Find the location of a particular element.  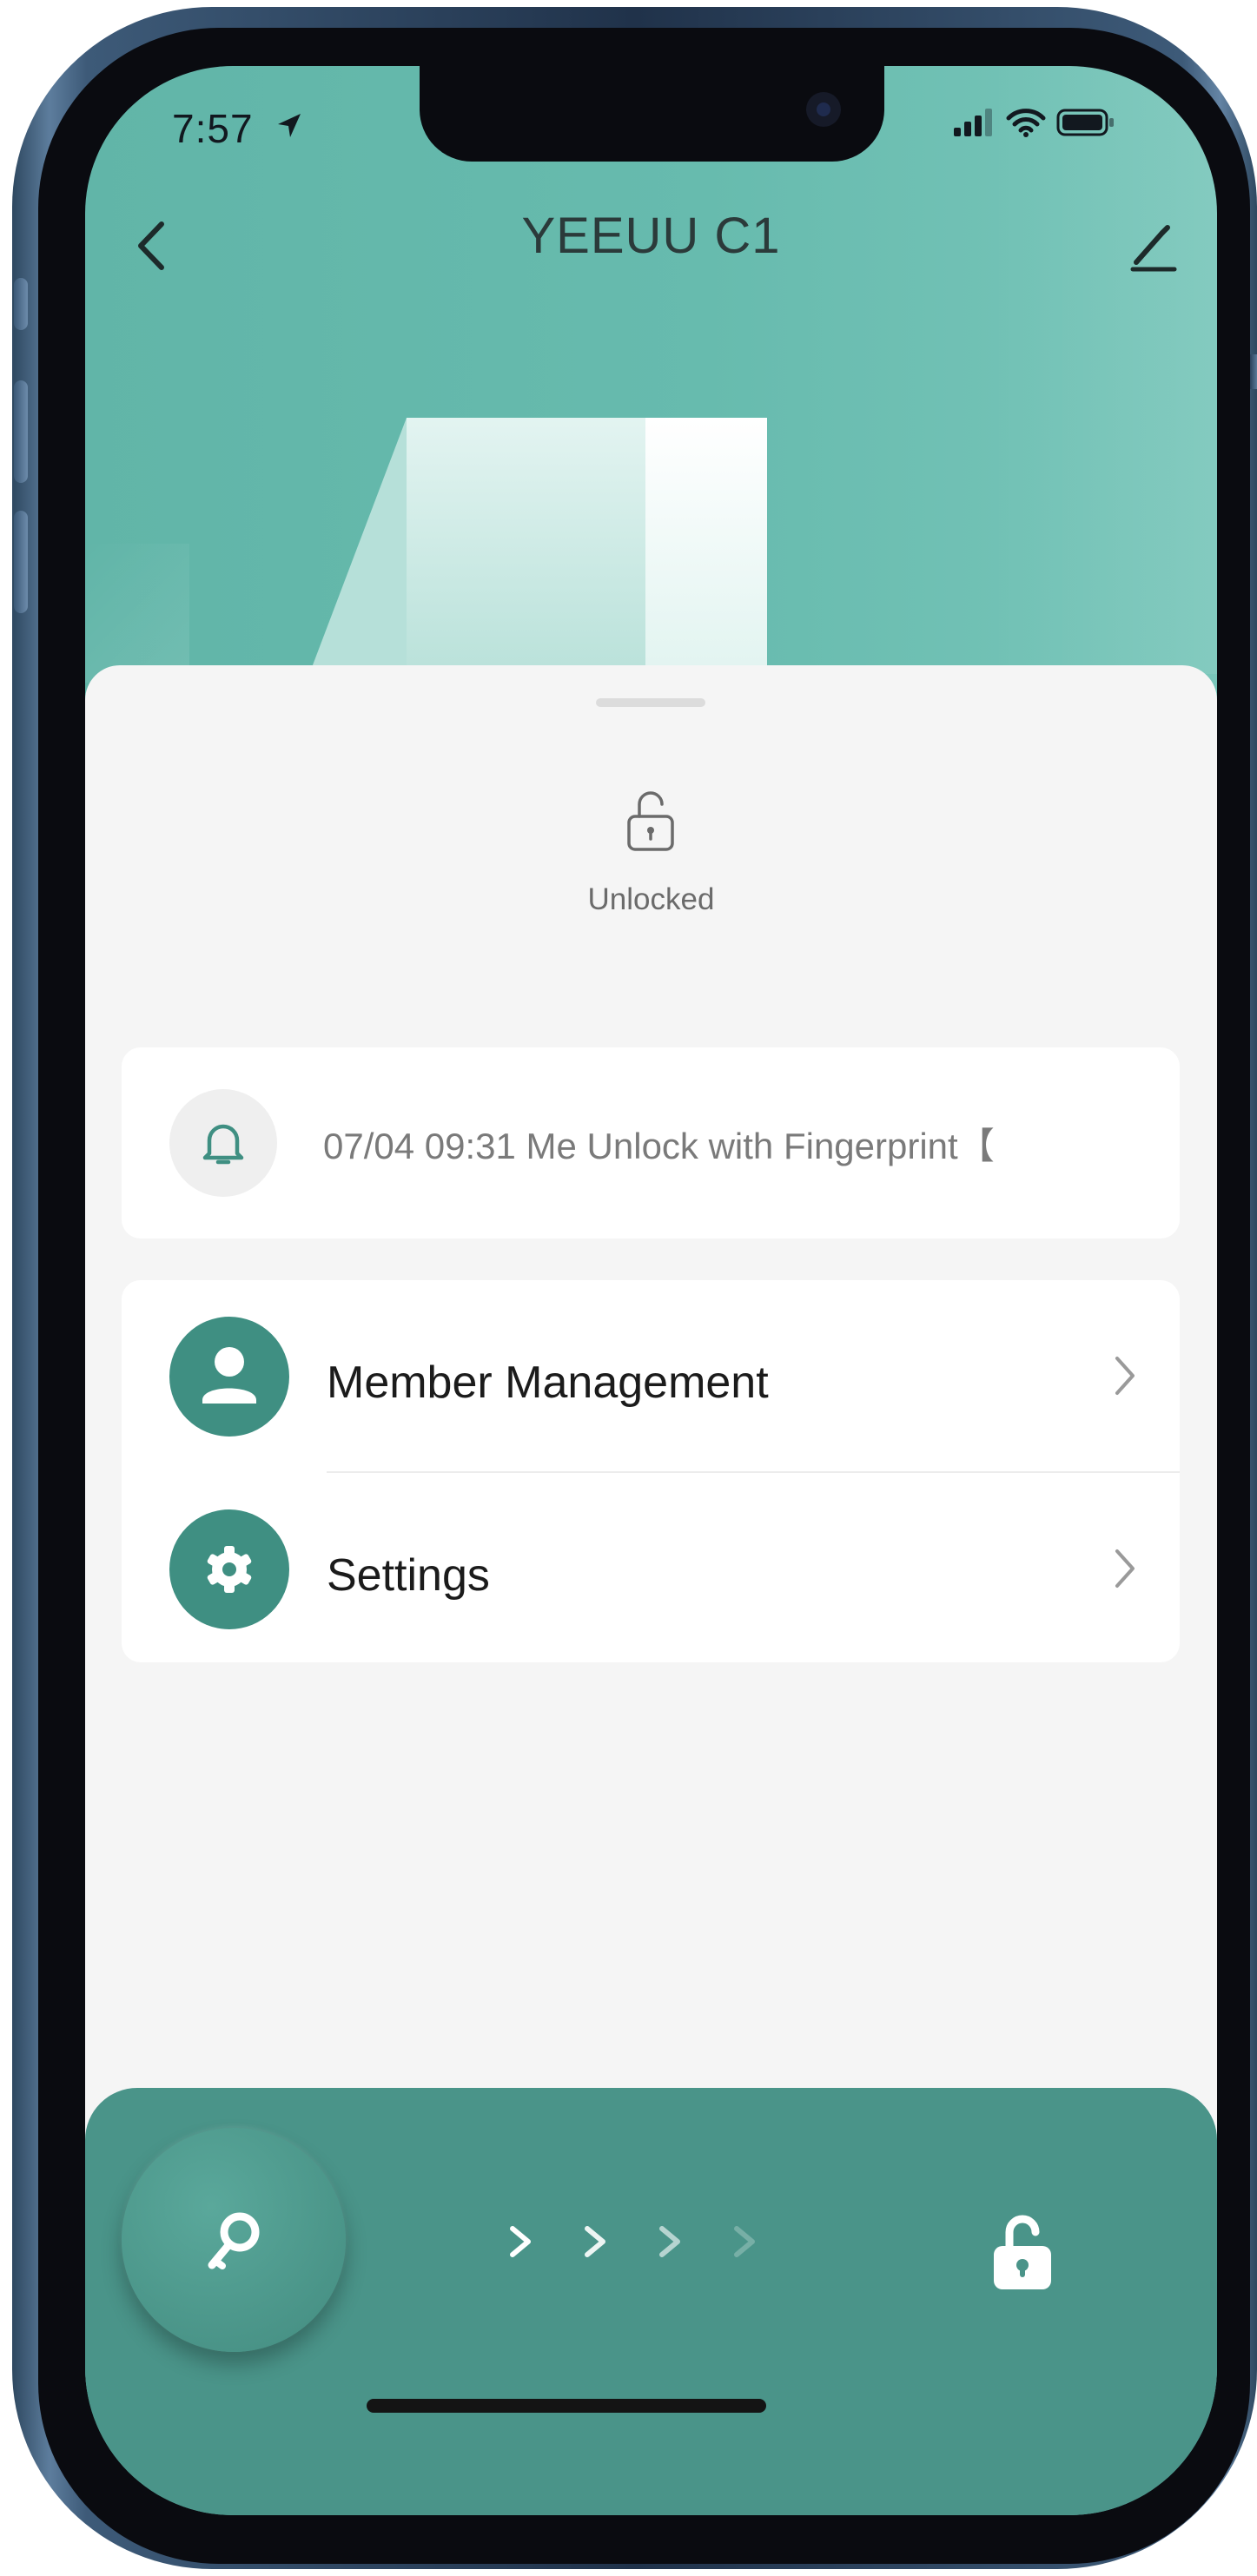

status-icons is located at coordinates (1035, 122).